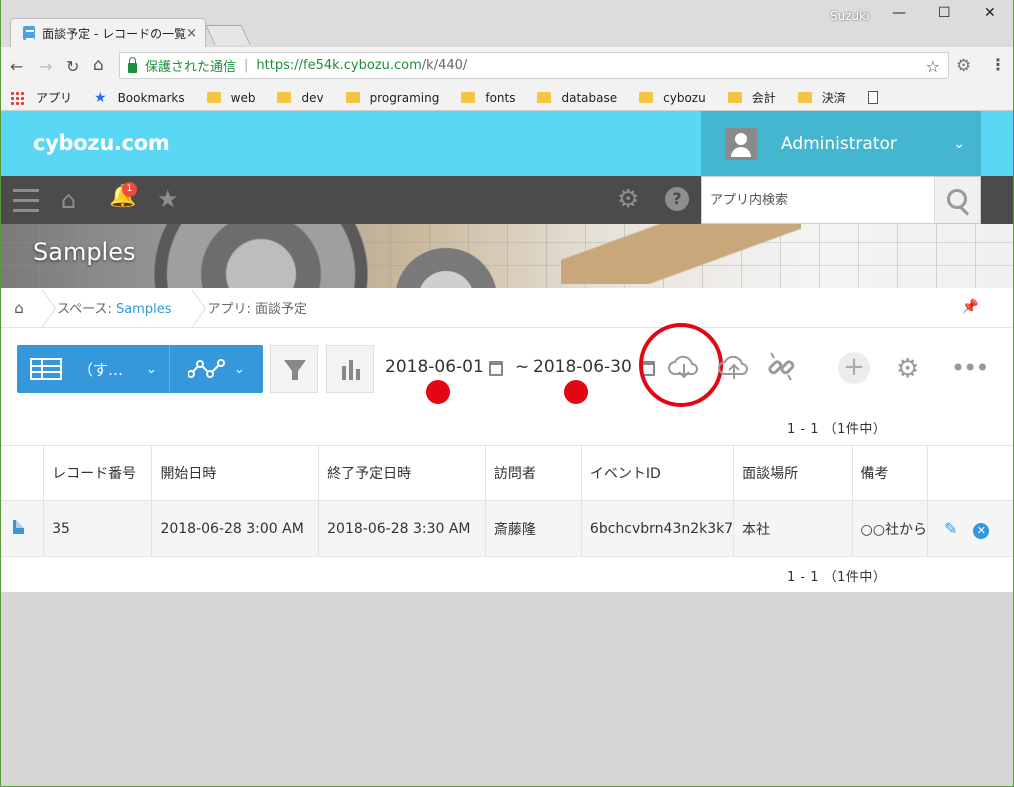 The image size is (1014, 787). What do you see at coordinates (763, 98) in the screenshot?
I see `bookmark-label: 会計` at bounding box center [763, 98].